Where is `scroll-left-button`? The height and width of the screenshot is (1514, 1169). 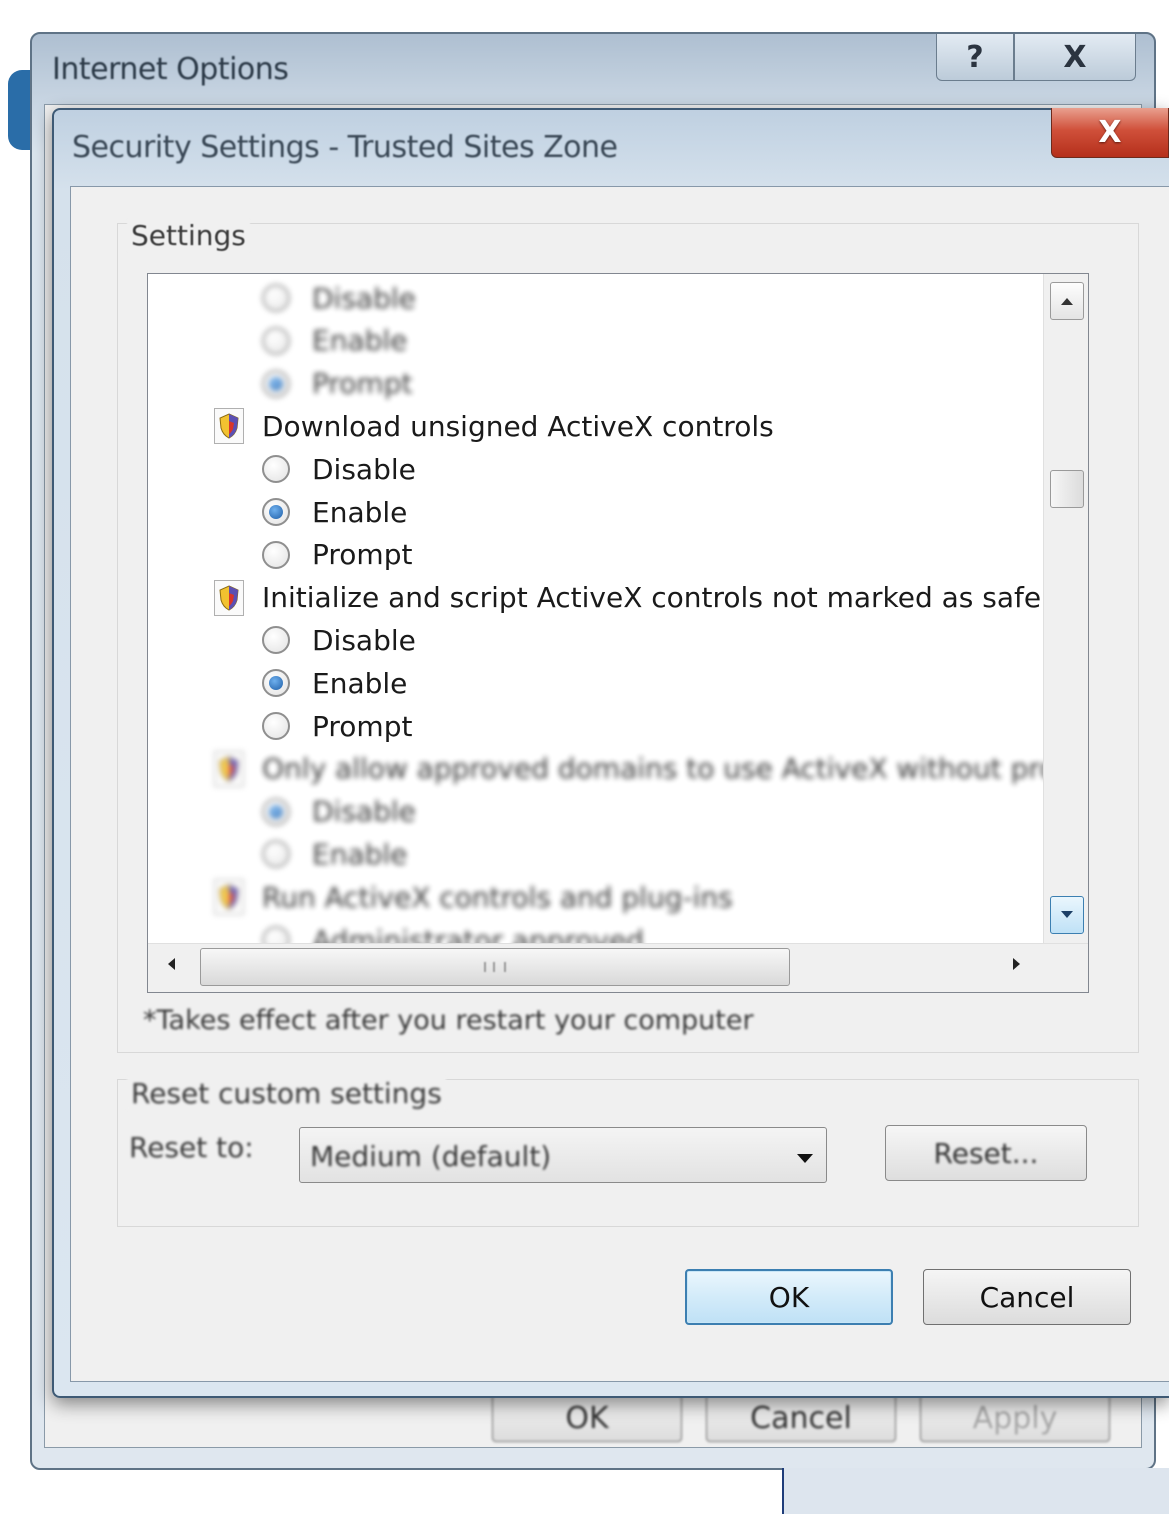 scroll-left-button is located at coordinates (171, 965).